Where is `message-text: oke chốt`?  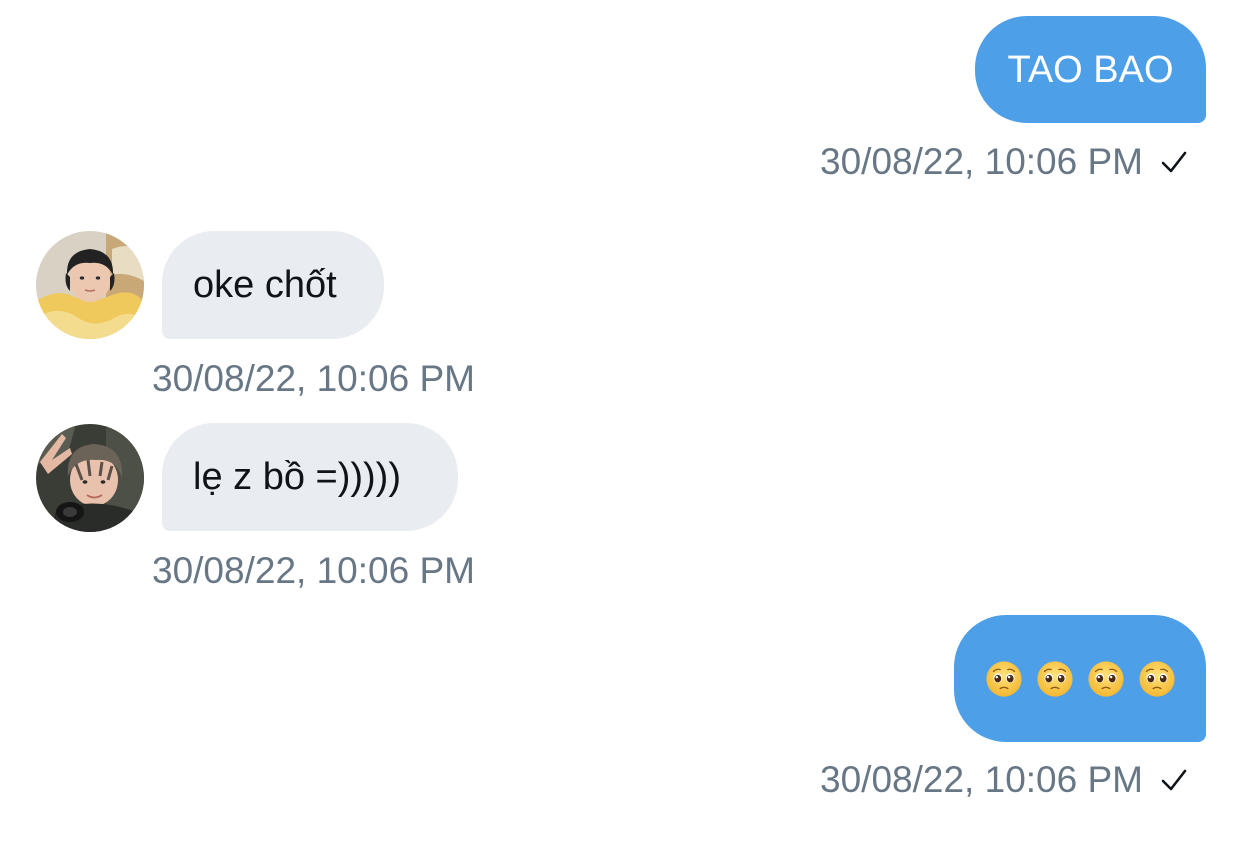 message-text: oke chốt is located at coordinates (265, 285).